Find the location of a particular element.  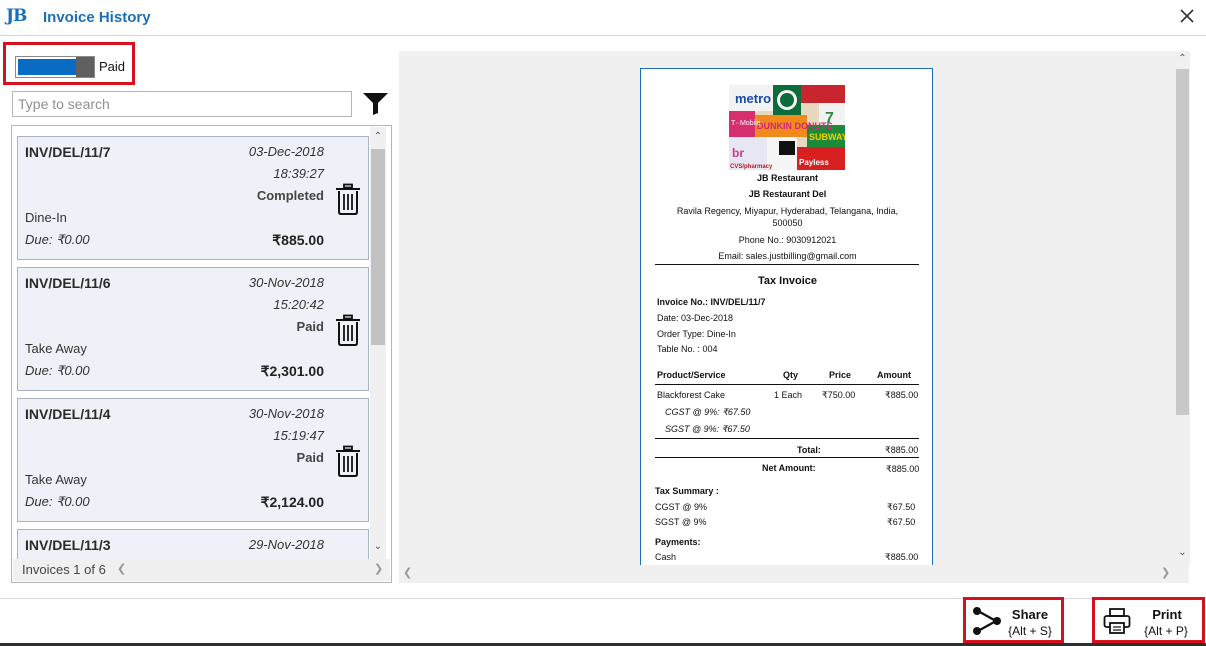

column-header: Qty is located at coordinates (791, 375).